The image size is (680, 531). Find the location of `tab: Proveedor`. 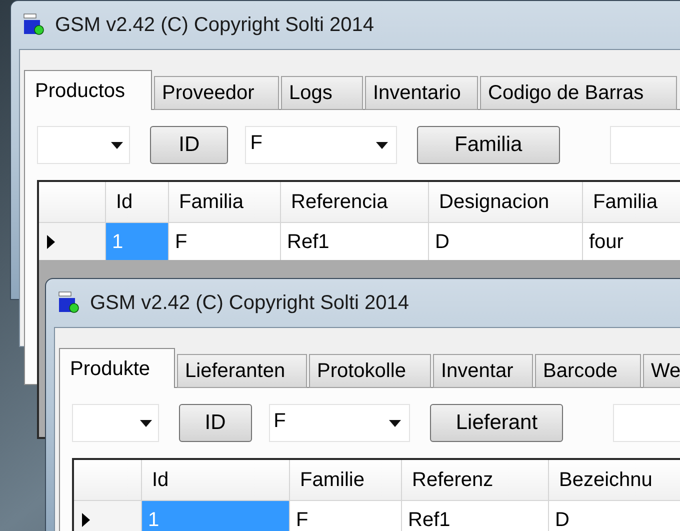

tab: Proveedor is located at coordinates (216, 93).